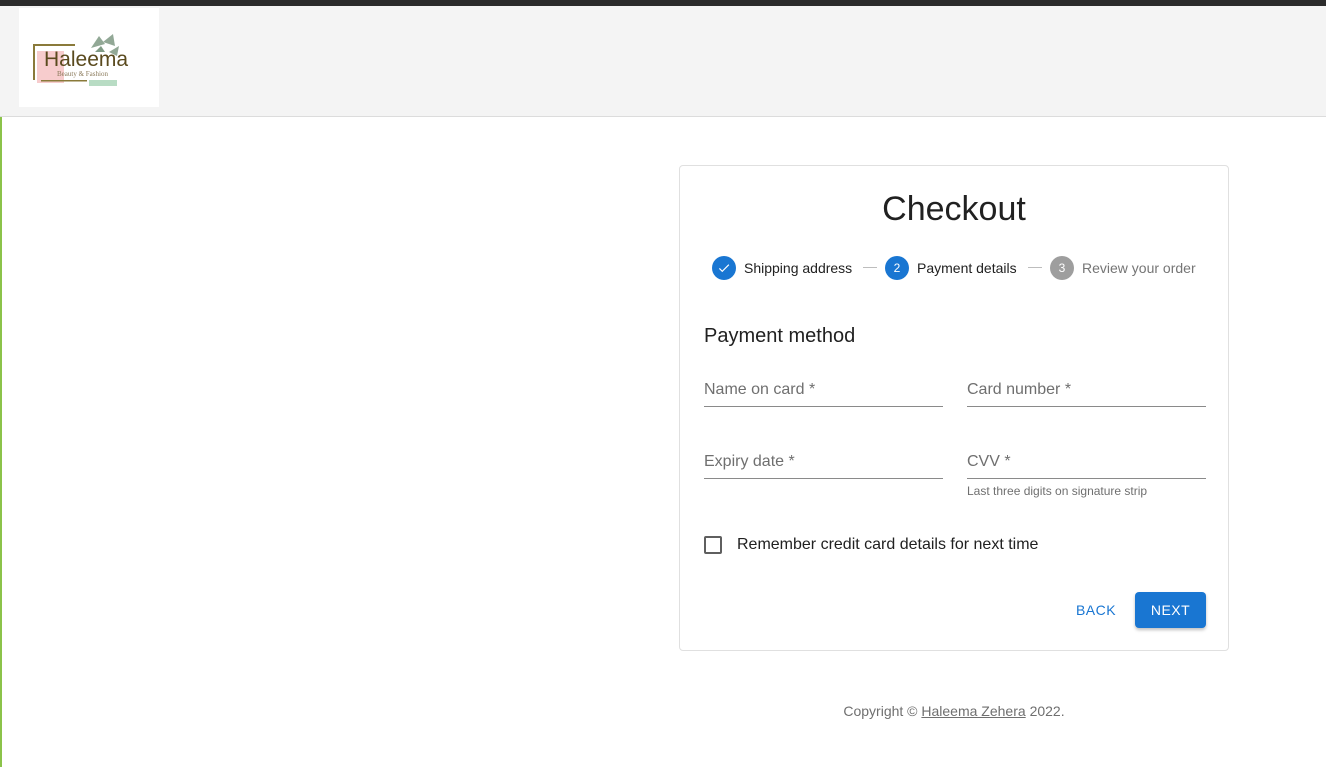  Describe the element at coordinates (1086, 467) in the screenshot. I see `cvv-field: CVV *` at that location.